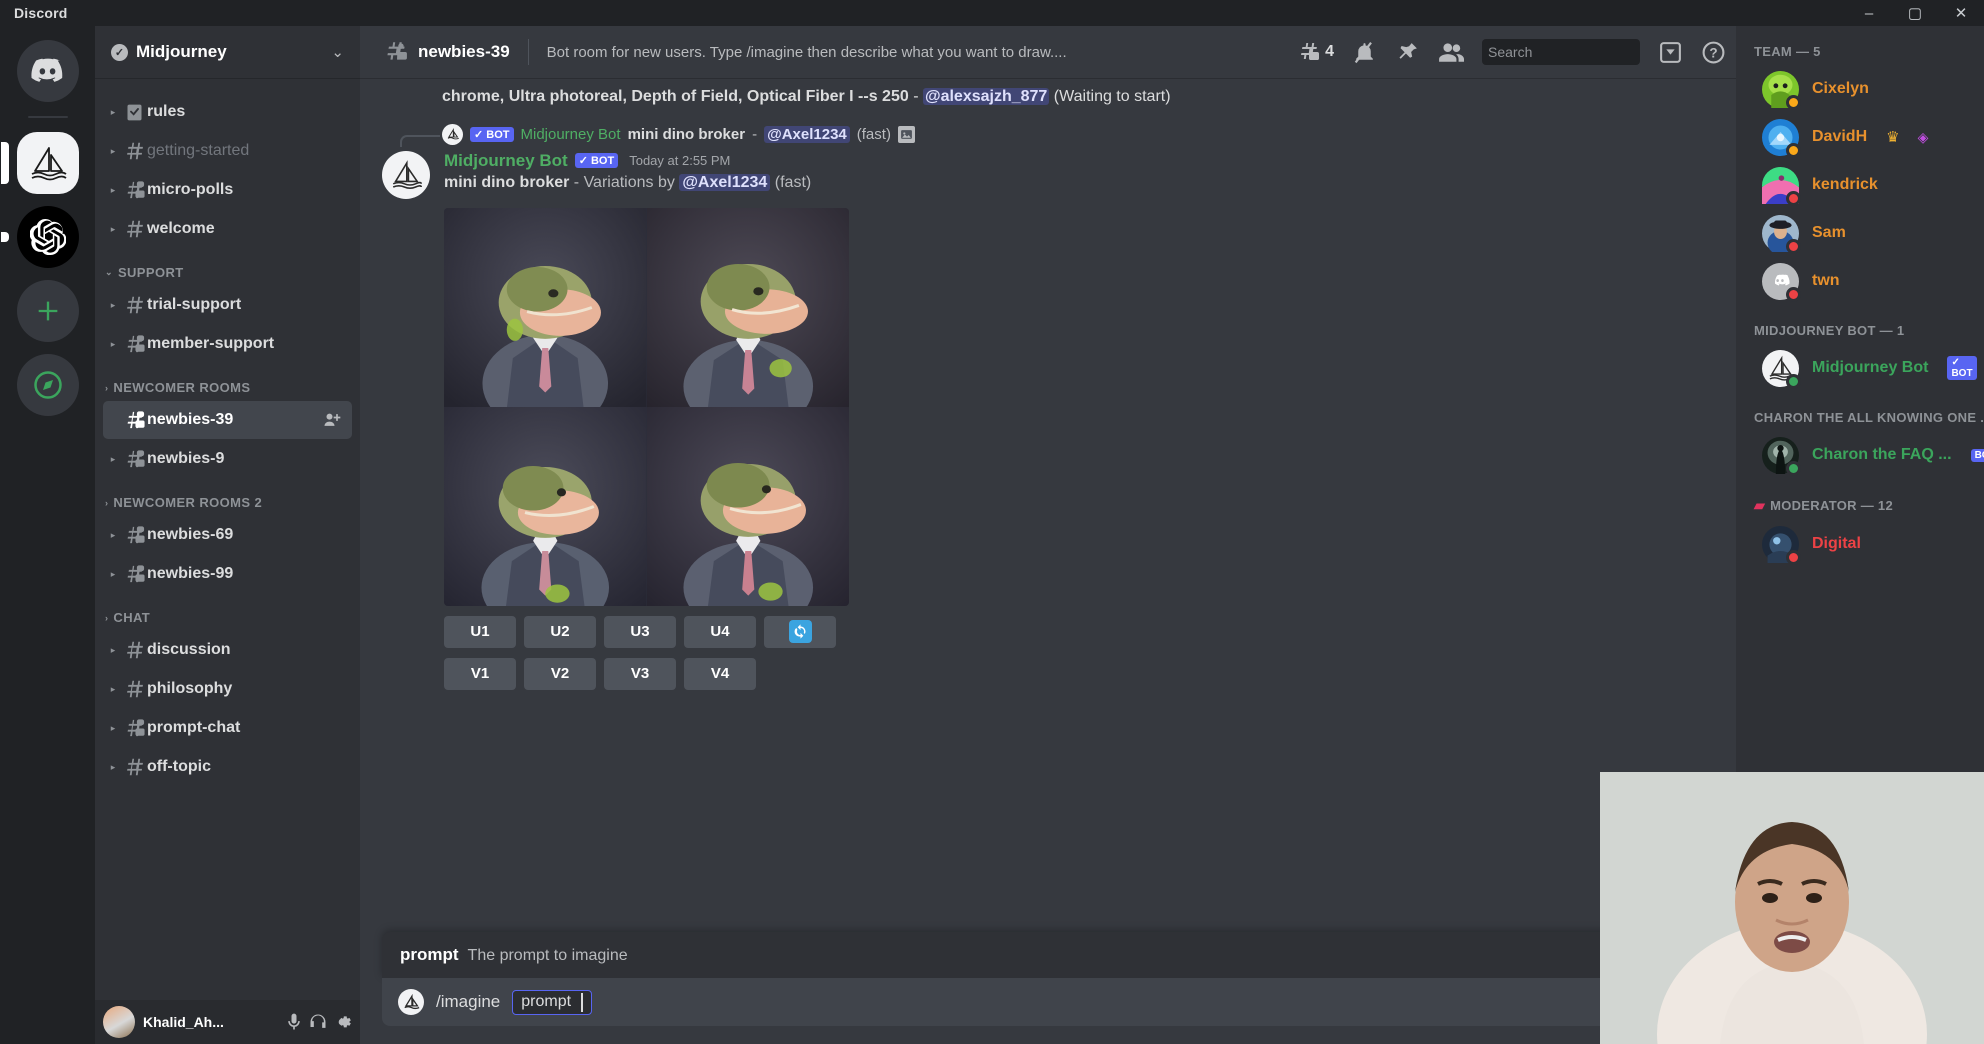 This screenshot has width=1984, height=1044. Describe the element at coordinates (1860, 368) in the screenshot. I see `member-midjourney-bot: Midjourney Bot ✓ BOT` at that location.